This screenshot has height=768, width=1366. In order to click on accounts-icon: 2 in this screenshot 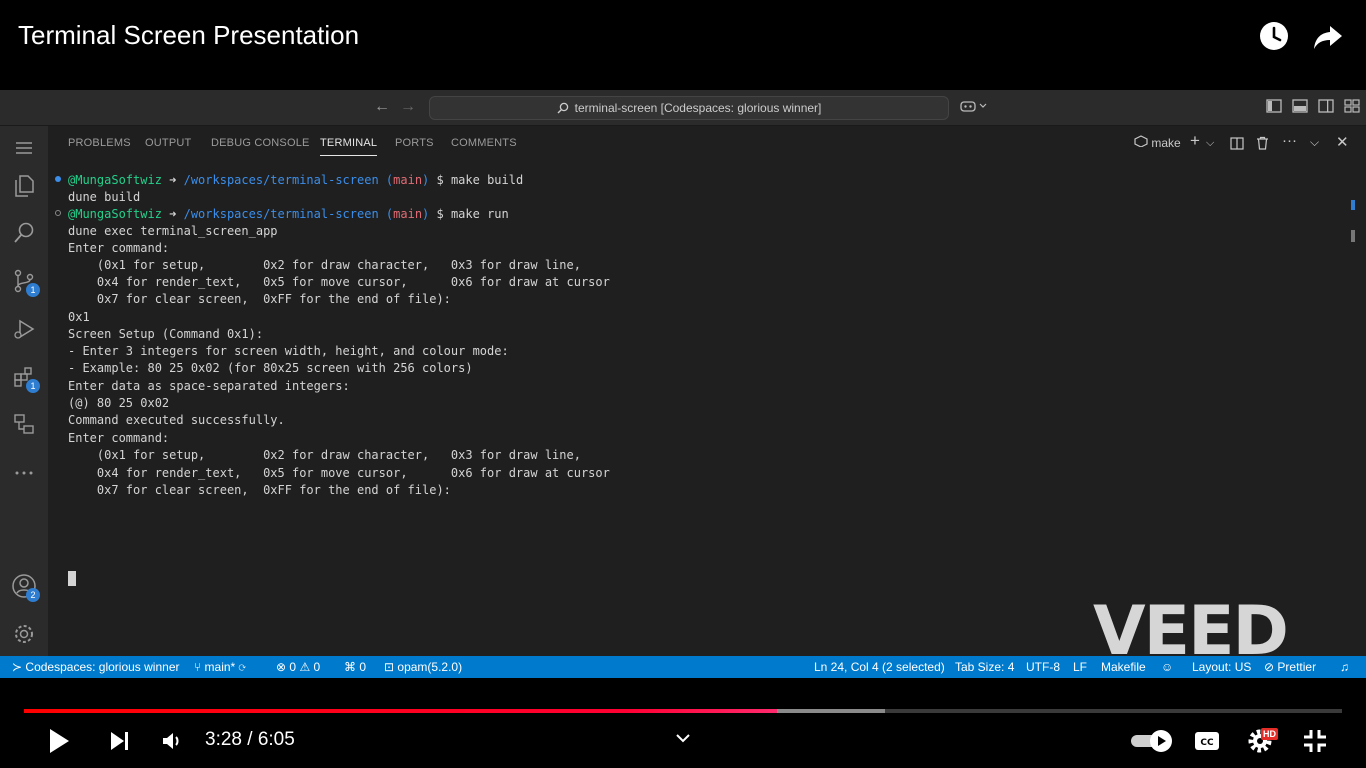, I will do `click(25, 587)`.